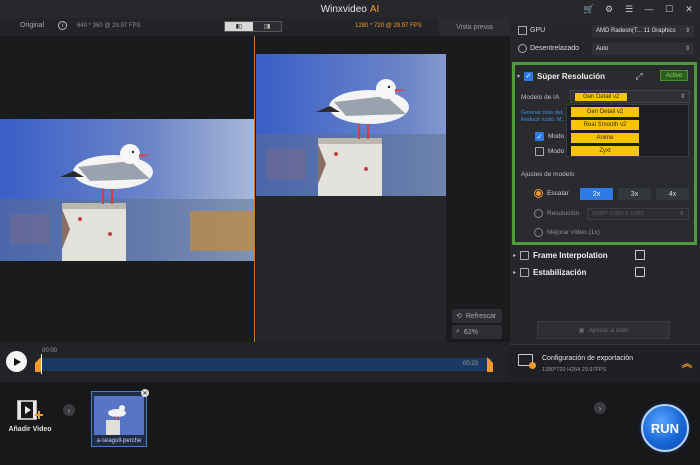 The image size is (700, 465). I want to click on time-end: 00:23, so click(471, 364).